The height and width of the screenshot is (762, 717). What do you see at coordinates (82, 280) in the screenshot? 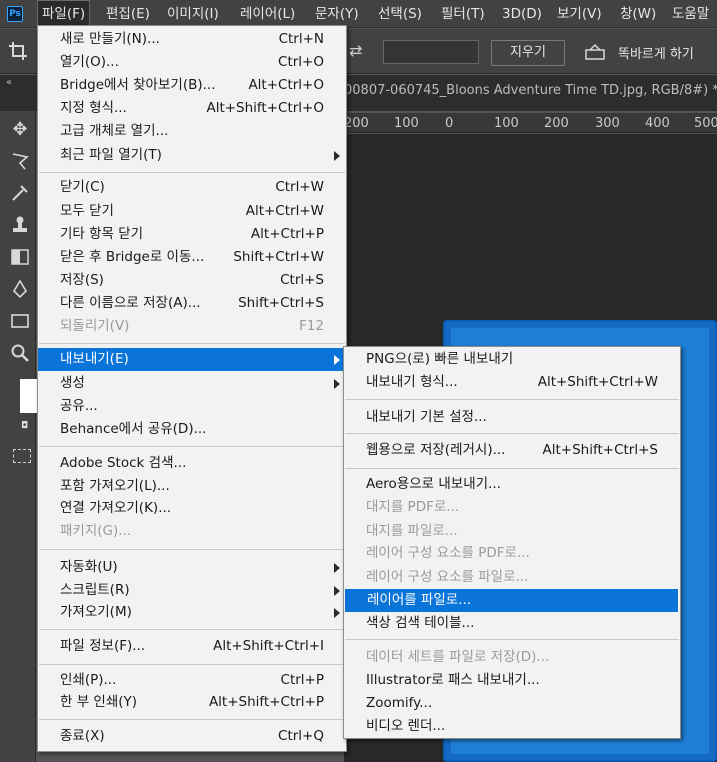
I see `item-label: 저장(S)` at bounding box center [82, 280].